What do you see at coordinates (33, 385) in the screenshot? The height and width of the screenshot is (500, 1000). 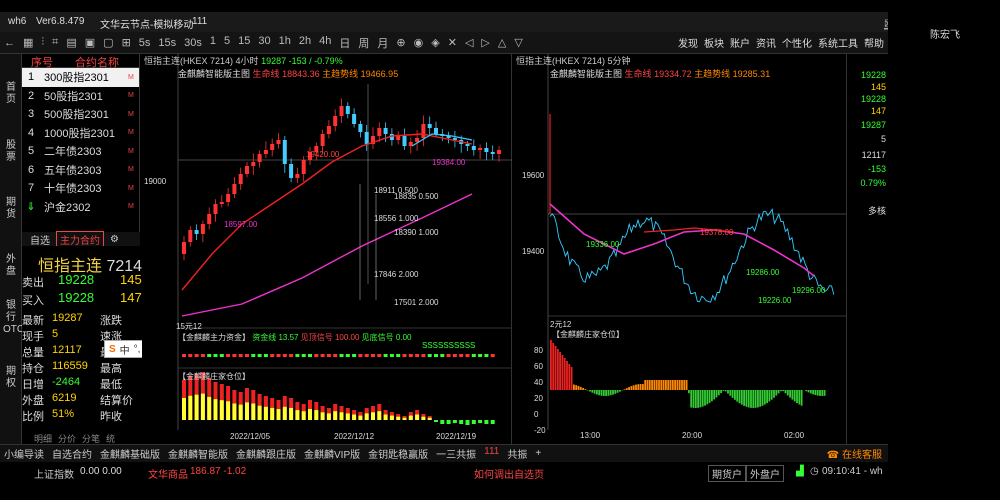 I see `detail-key: 日增` at bounding box center [33, 385].